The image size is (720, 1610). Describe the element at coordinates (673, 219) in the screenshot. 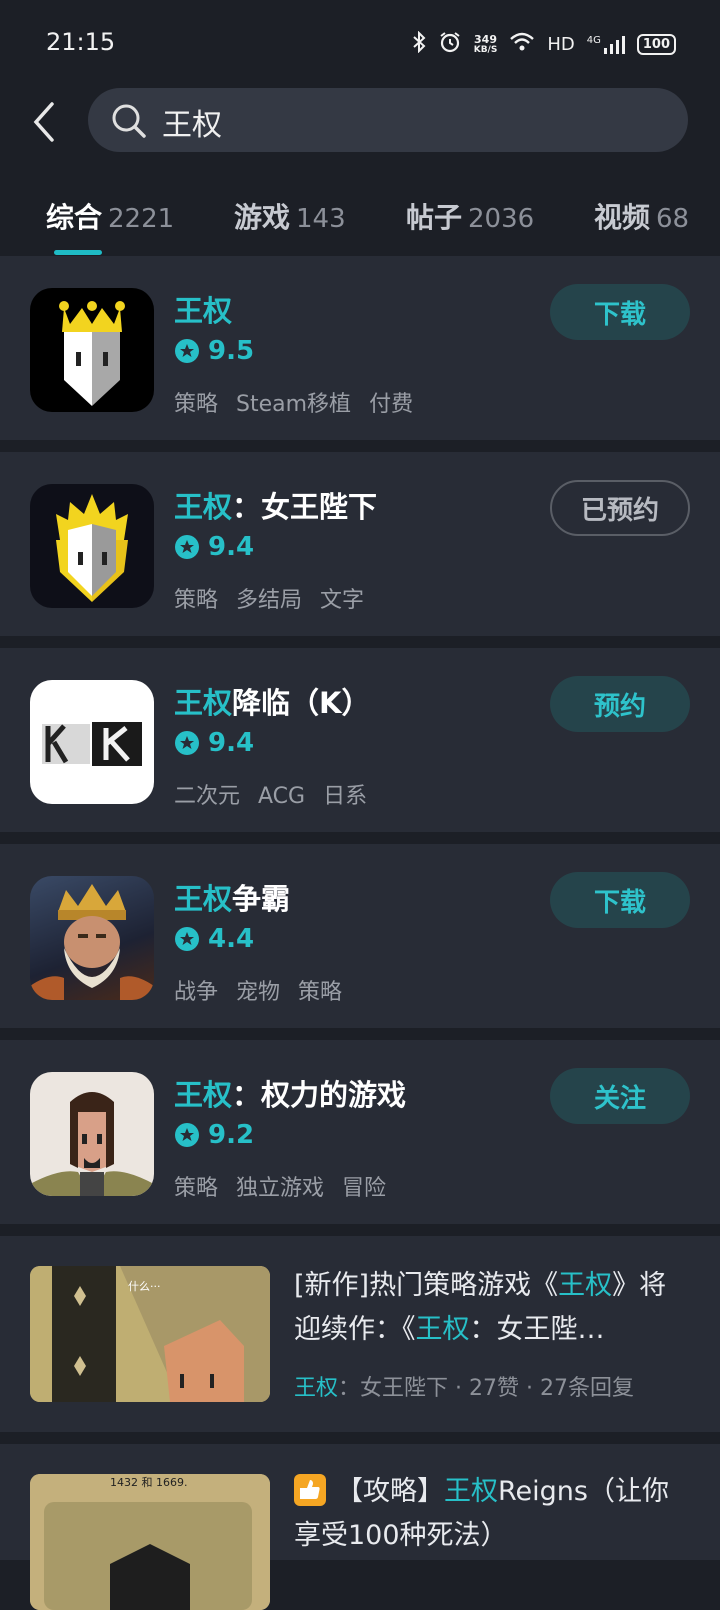

I see `tab-count: 68` at that location.